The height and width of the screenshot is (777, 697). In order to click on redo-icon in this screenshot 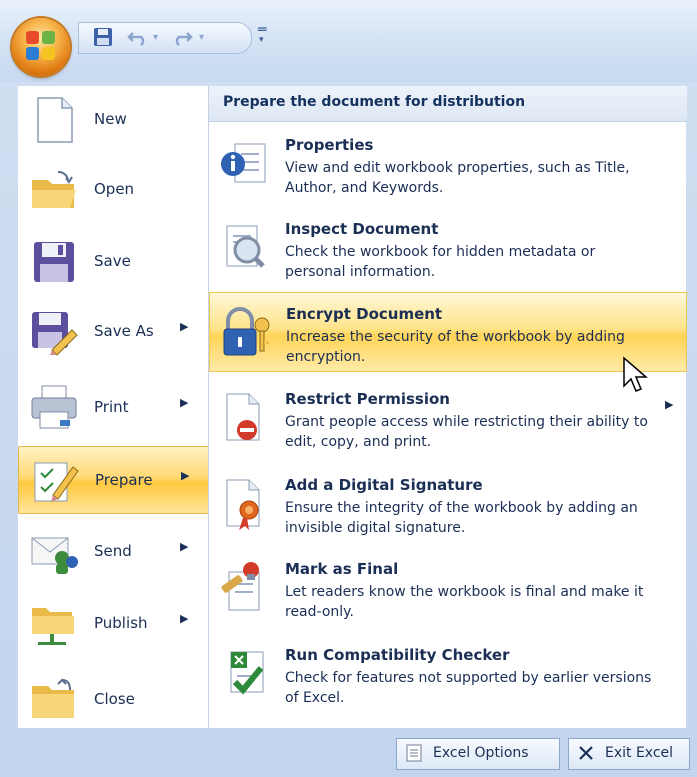, I will do `click(182, 38)`.